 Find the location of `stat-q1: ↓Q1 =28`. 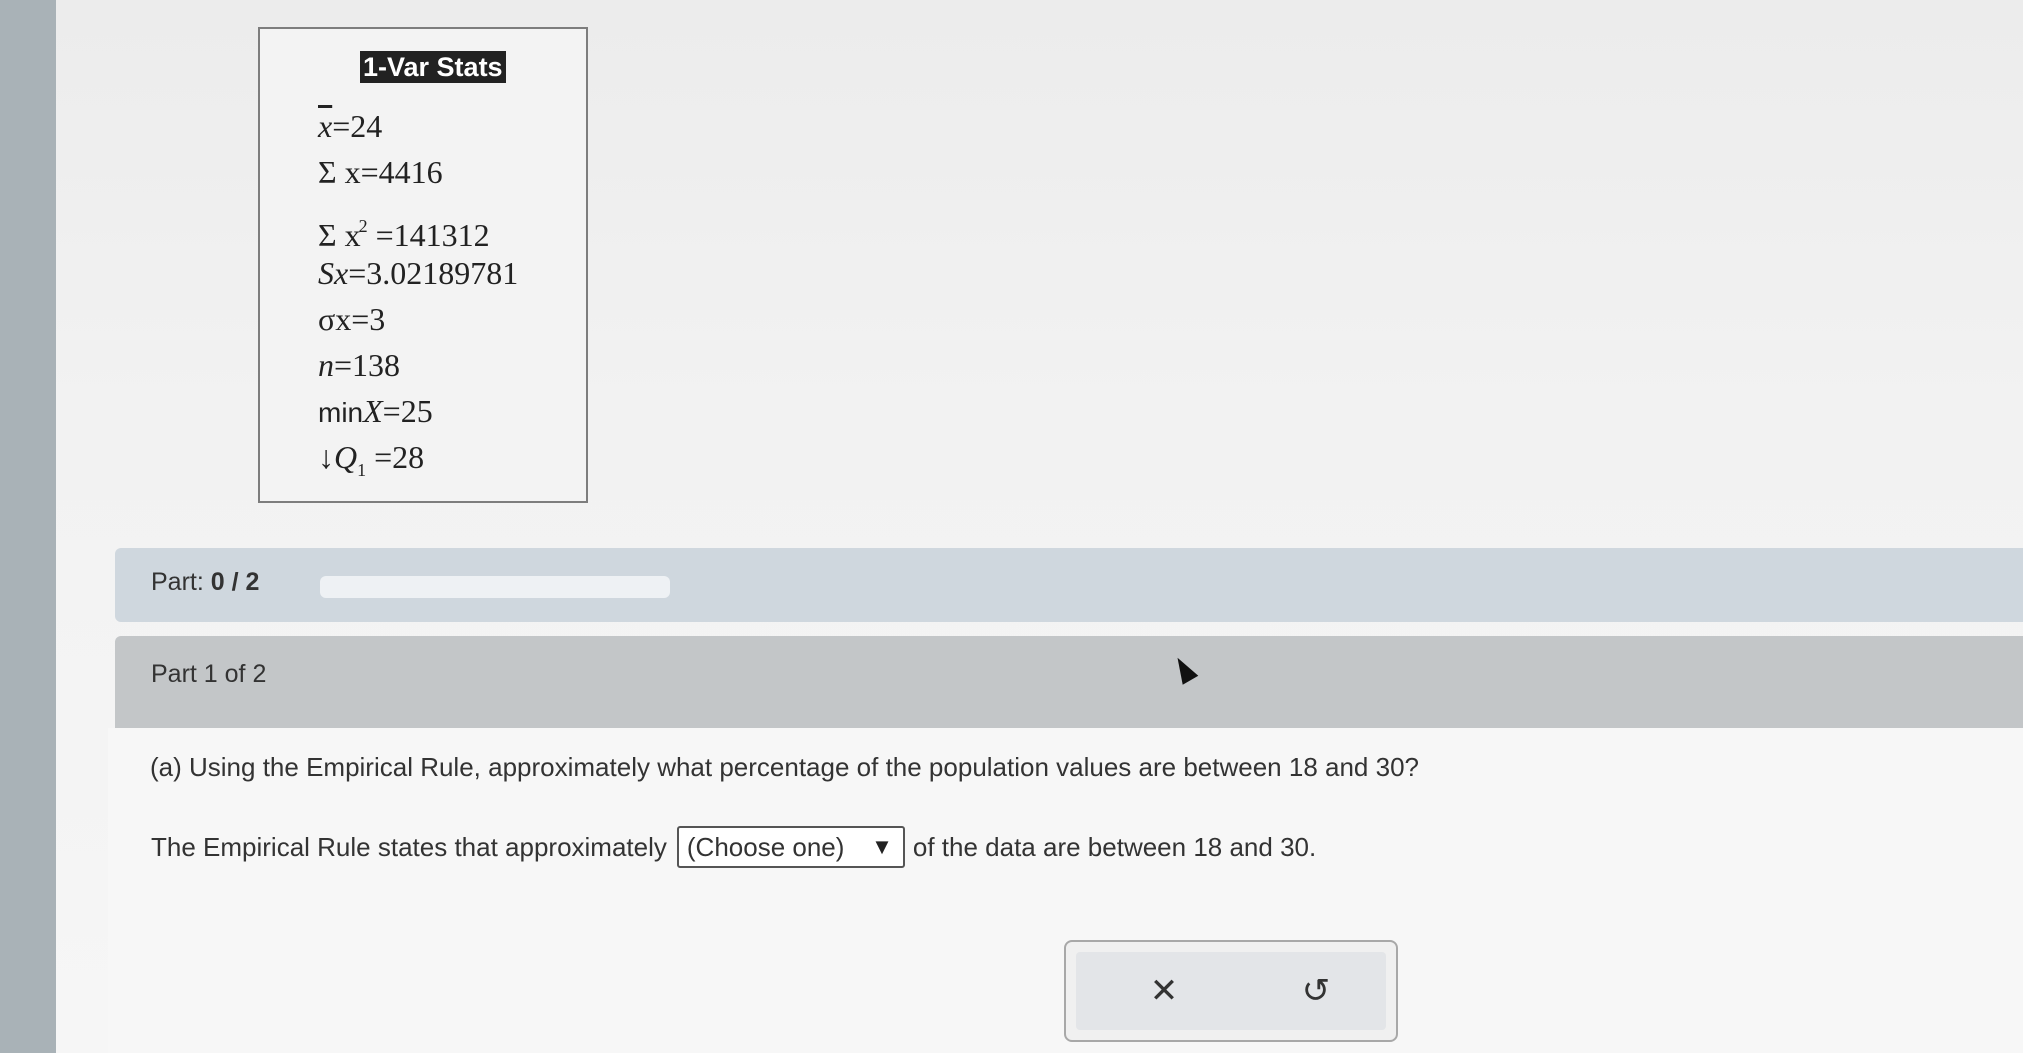

stat-q1: ↓Q1 =28 is located at coordinates (371, 463).